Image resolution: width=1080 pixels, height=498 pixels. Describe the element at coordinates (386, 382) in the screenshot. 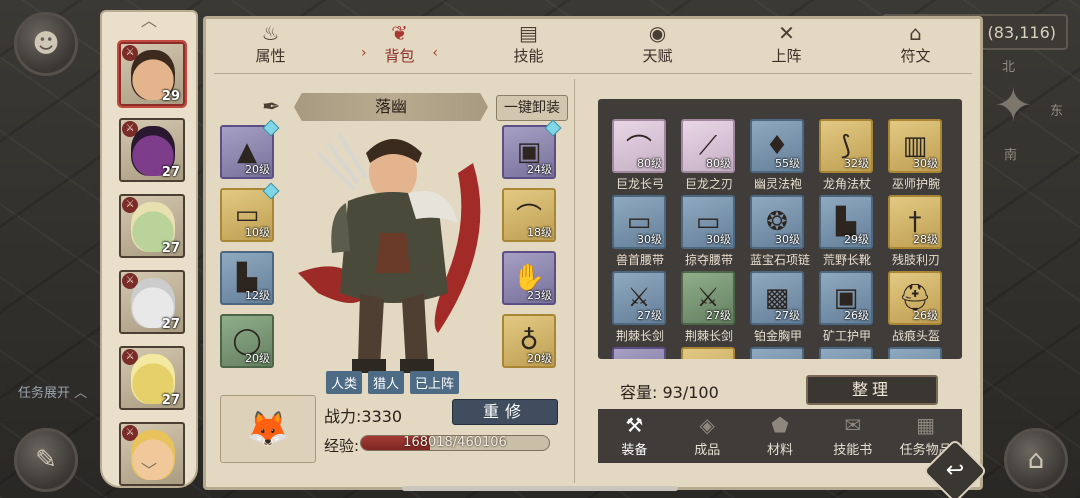

I see `hero-tag: 猎人` at that location.